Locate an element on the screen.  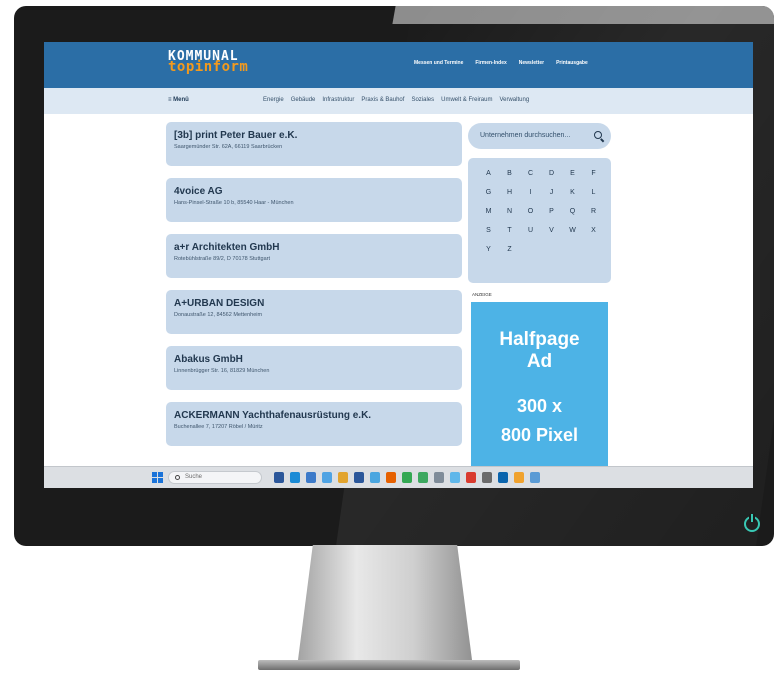
letter-link: G is located at coordinates (488, 198).